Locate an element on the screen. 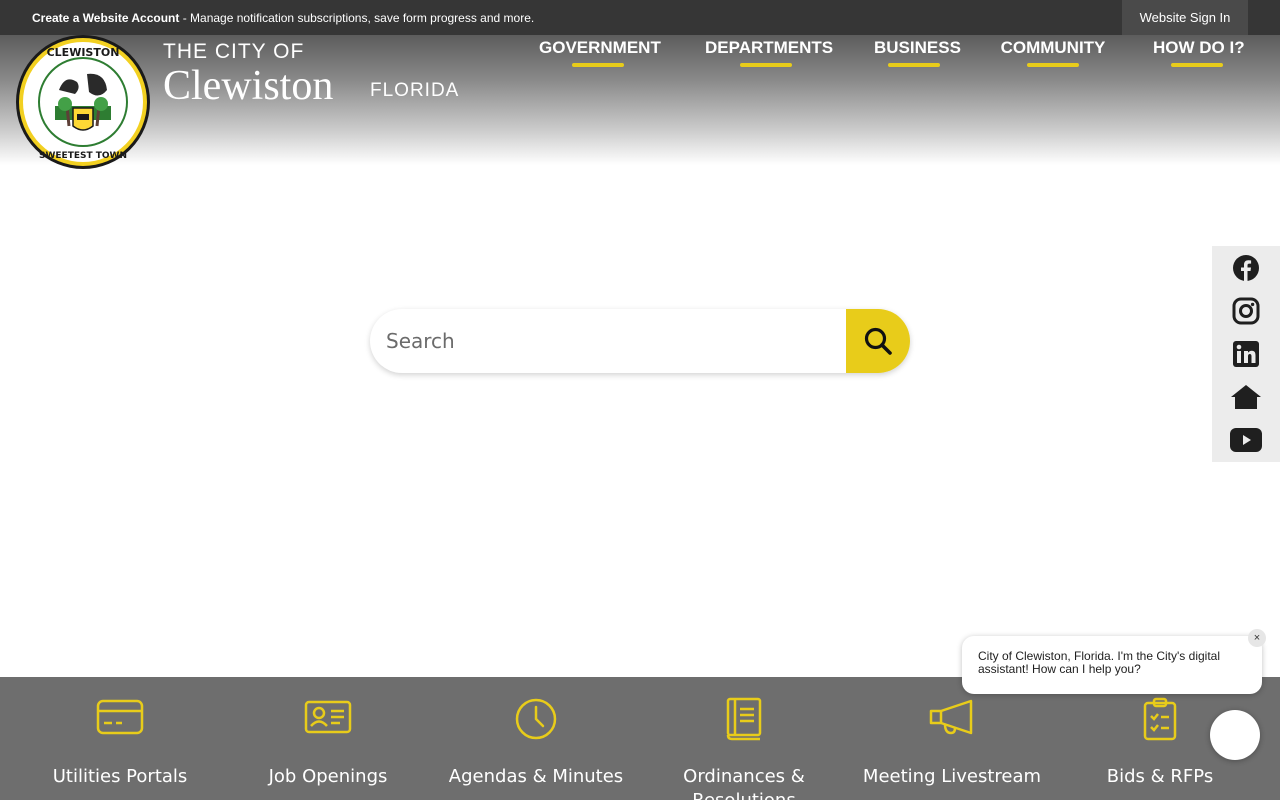 The width and height of the screenshot is (1280, 800). nav-business: BUSINESS is located at coordinates (917, 52).